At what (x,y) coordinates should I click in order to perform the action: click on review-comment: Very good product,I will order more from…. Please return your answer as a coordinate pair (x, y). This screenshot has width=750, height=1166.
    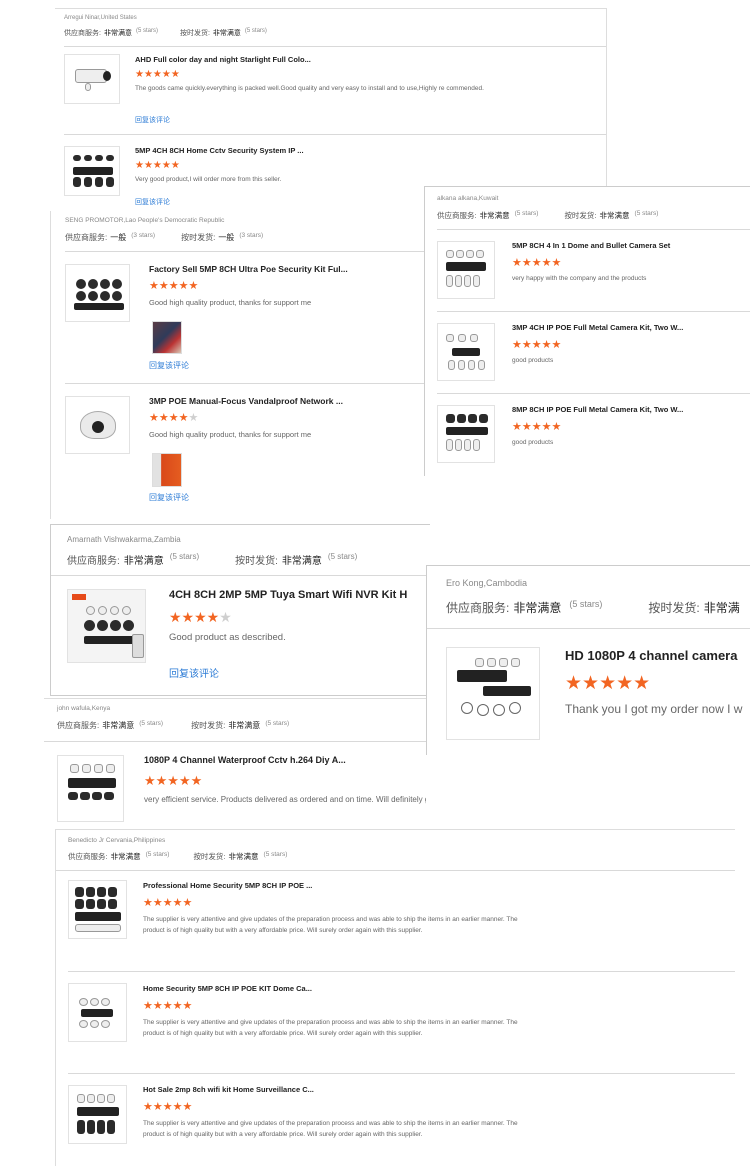
    Looking at the image, I should click on (208, 179).